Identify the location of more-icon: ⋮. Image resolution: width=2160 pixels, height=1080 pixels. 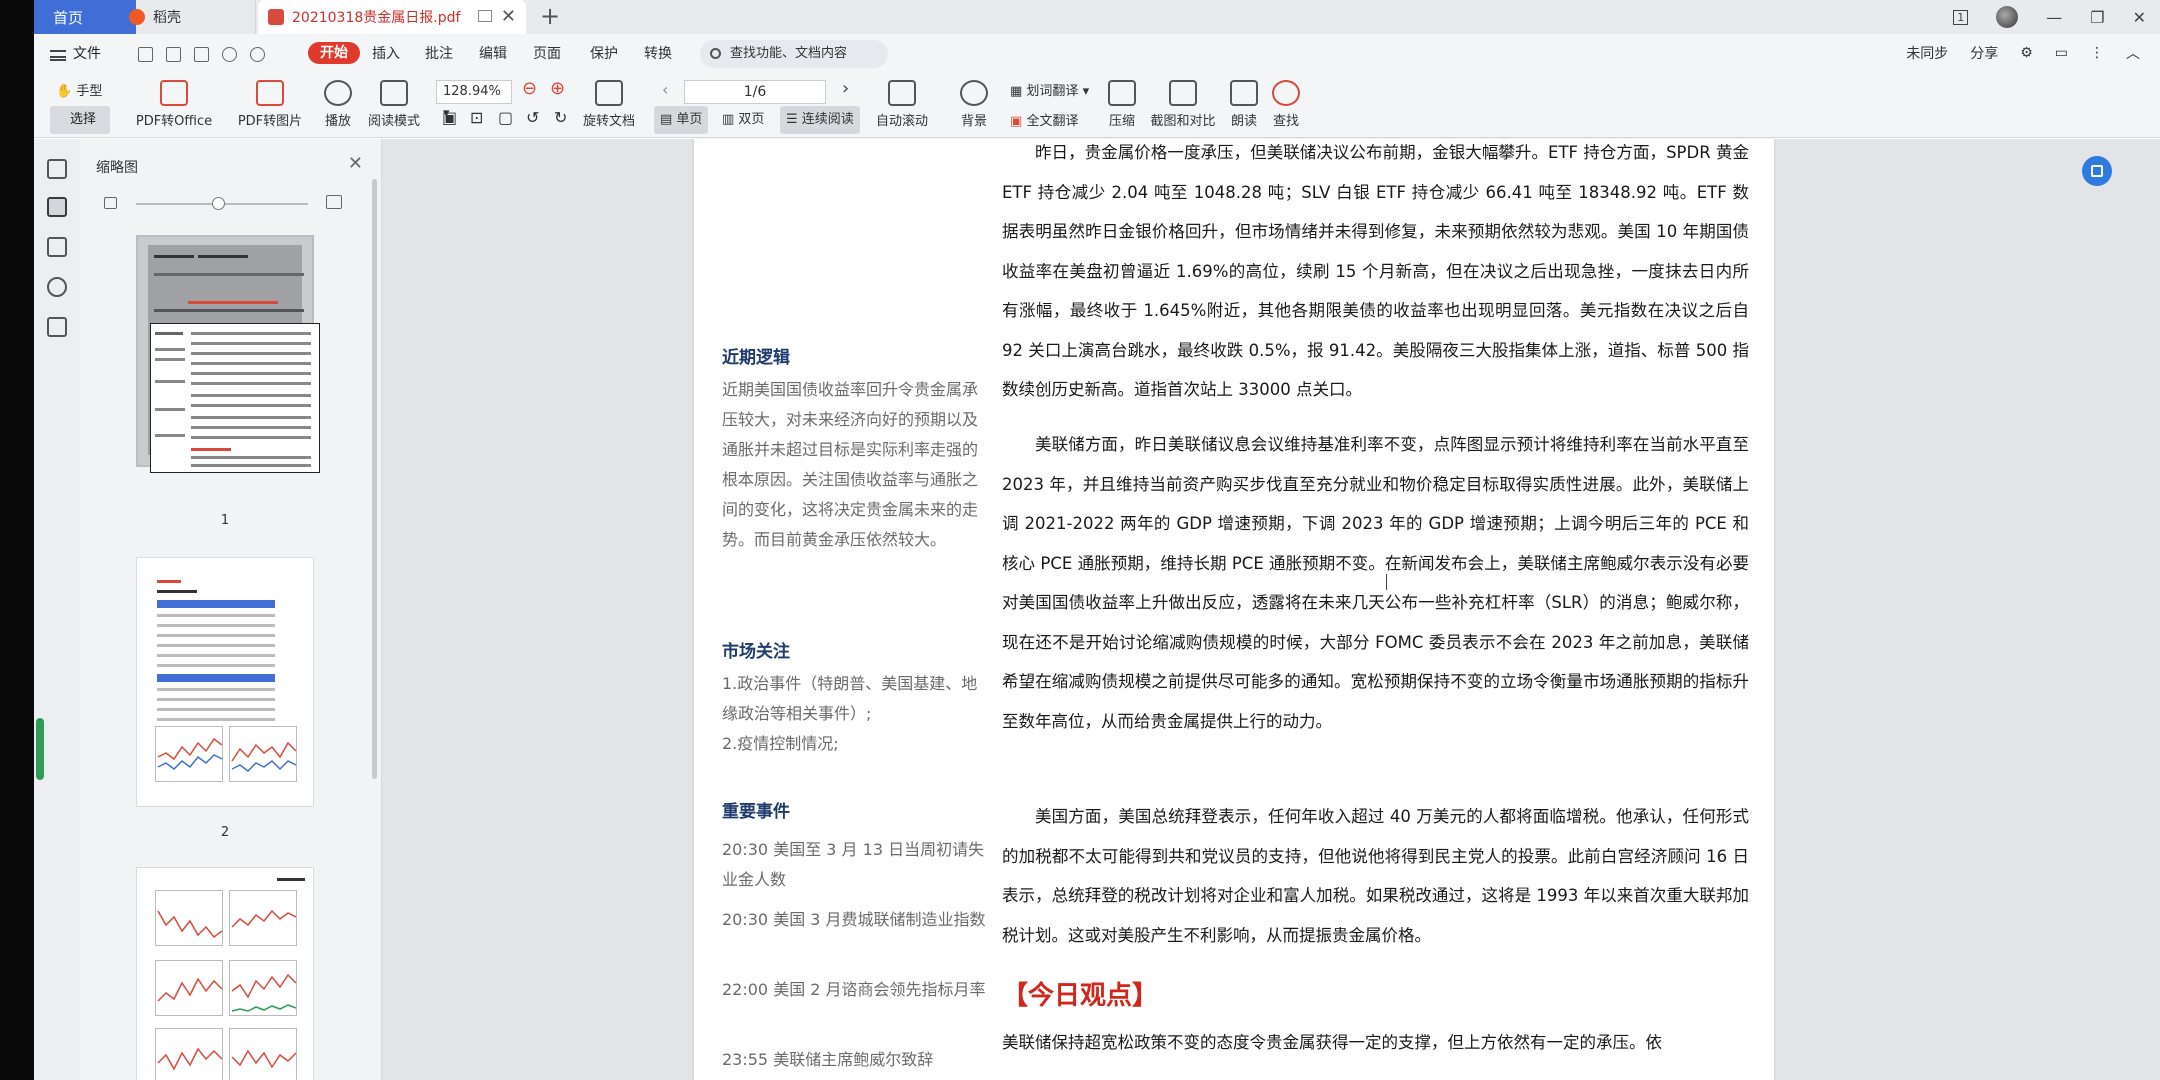
(2097, 53).